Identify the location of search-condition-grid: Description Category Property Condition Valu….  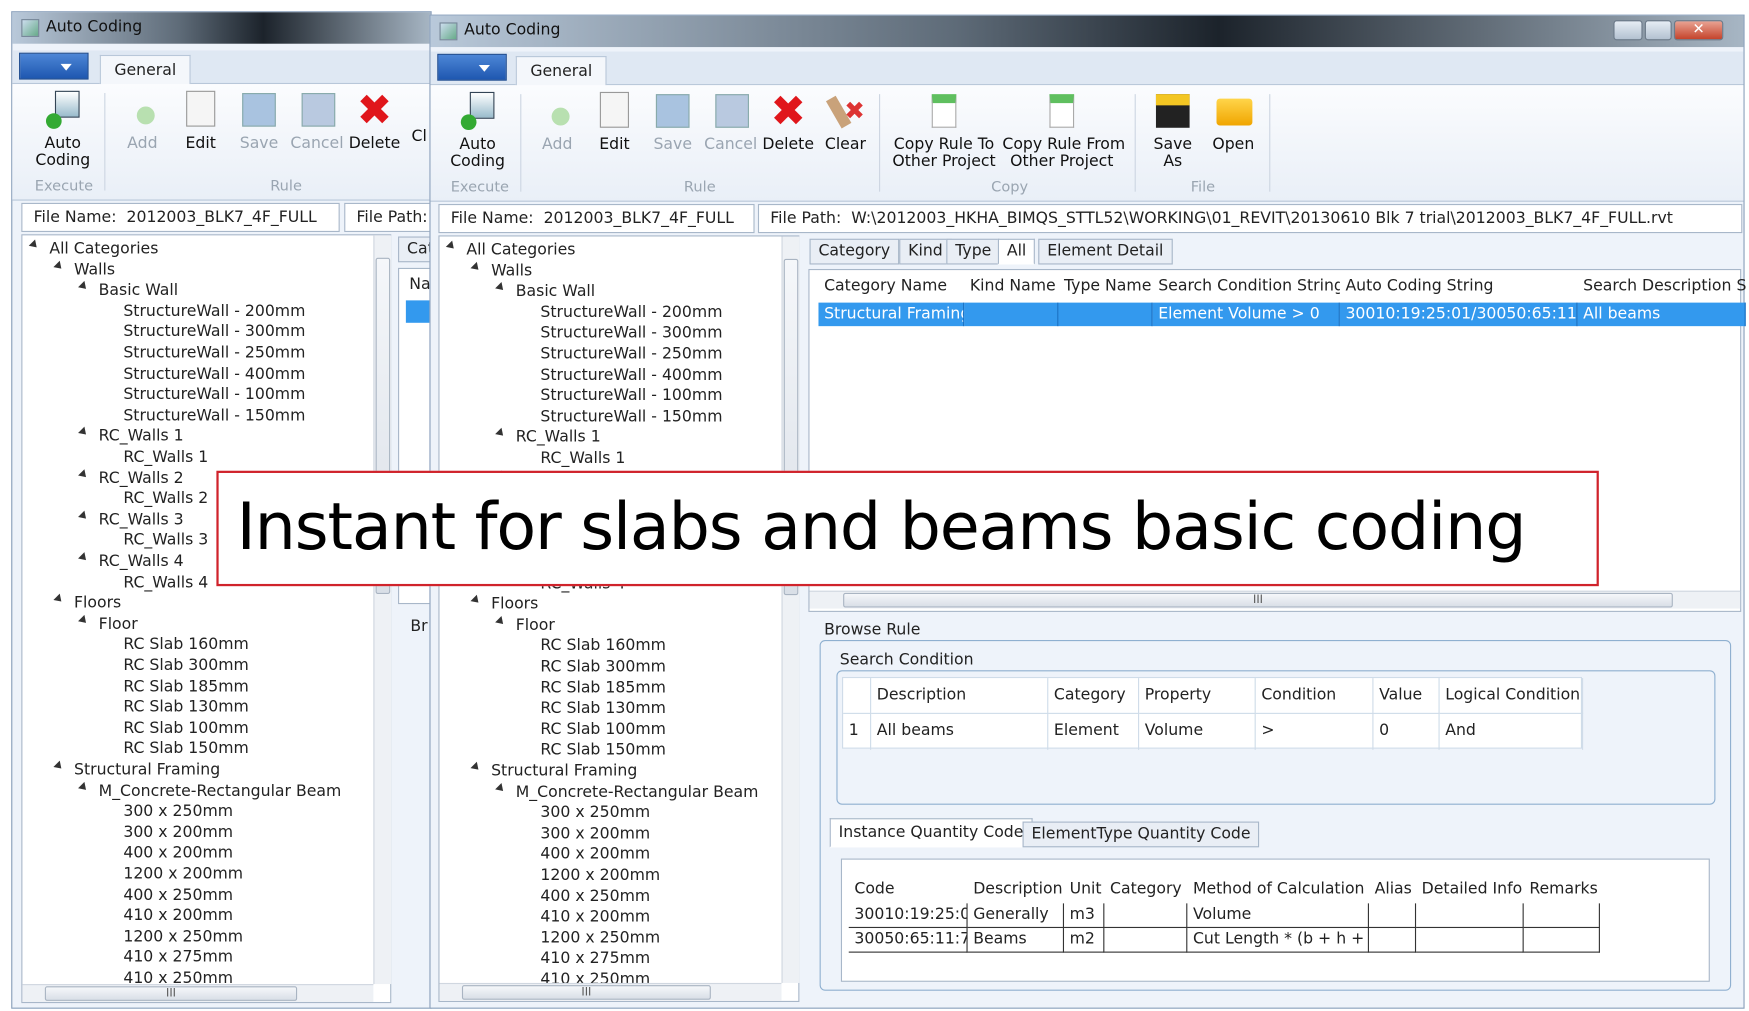
(1213, 713).